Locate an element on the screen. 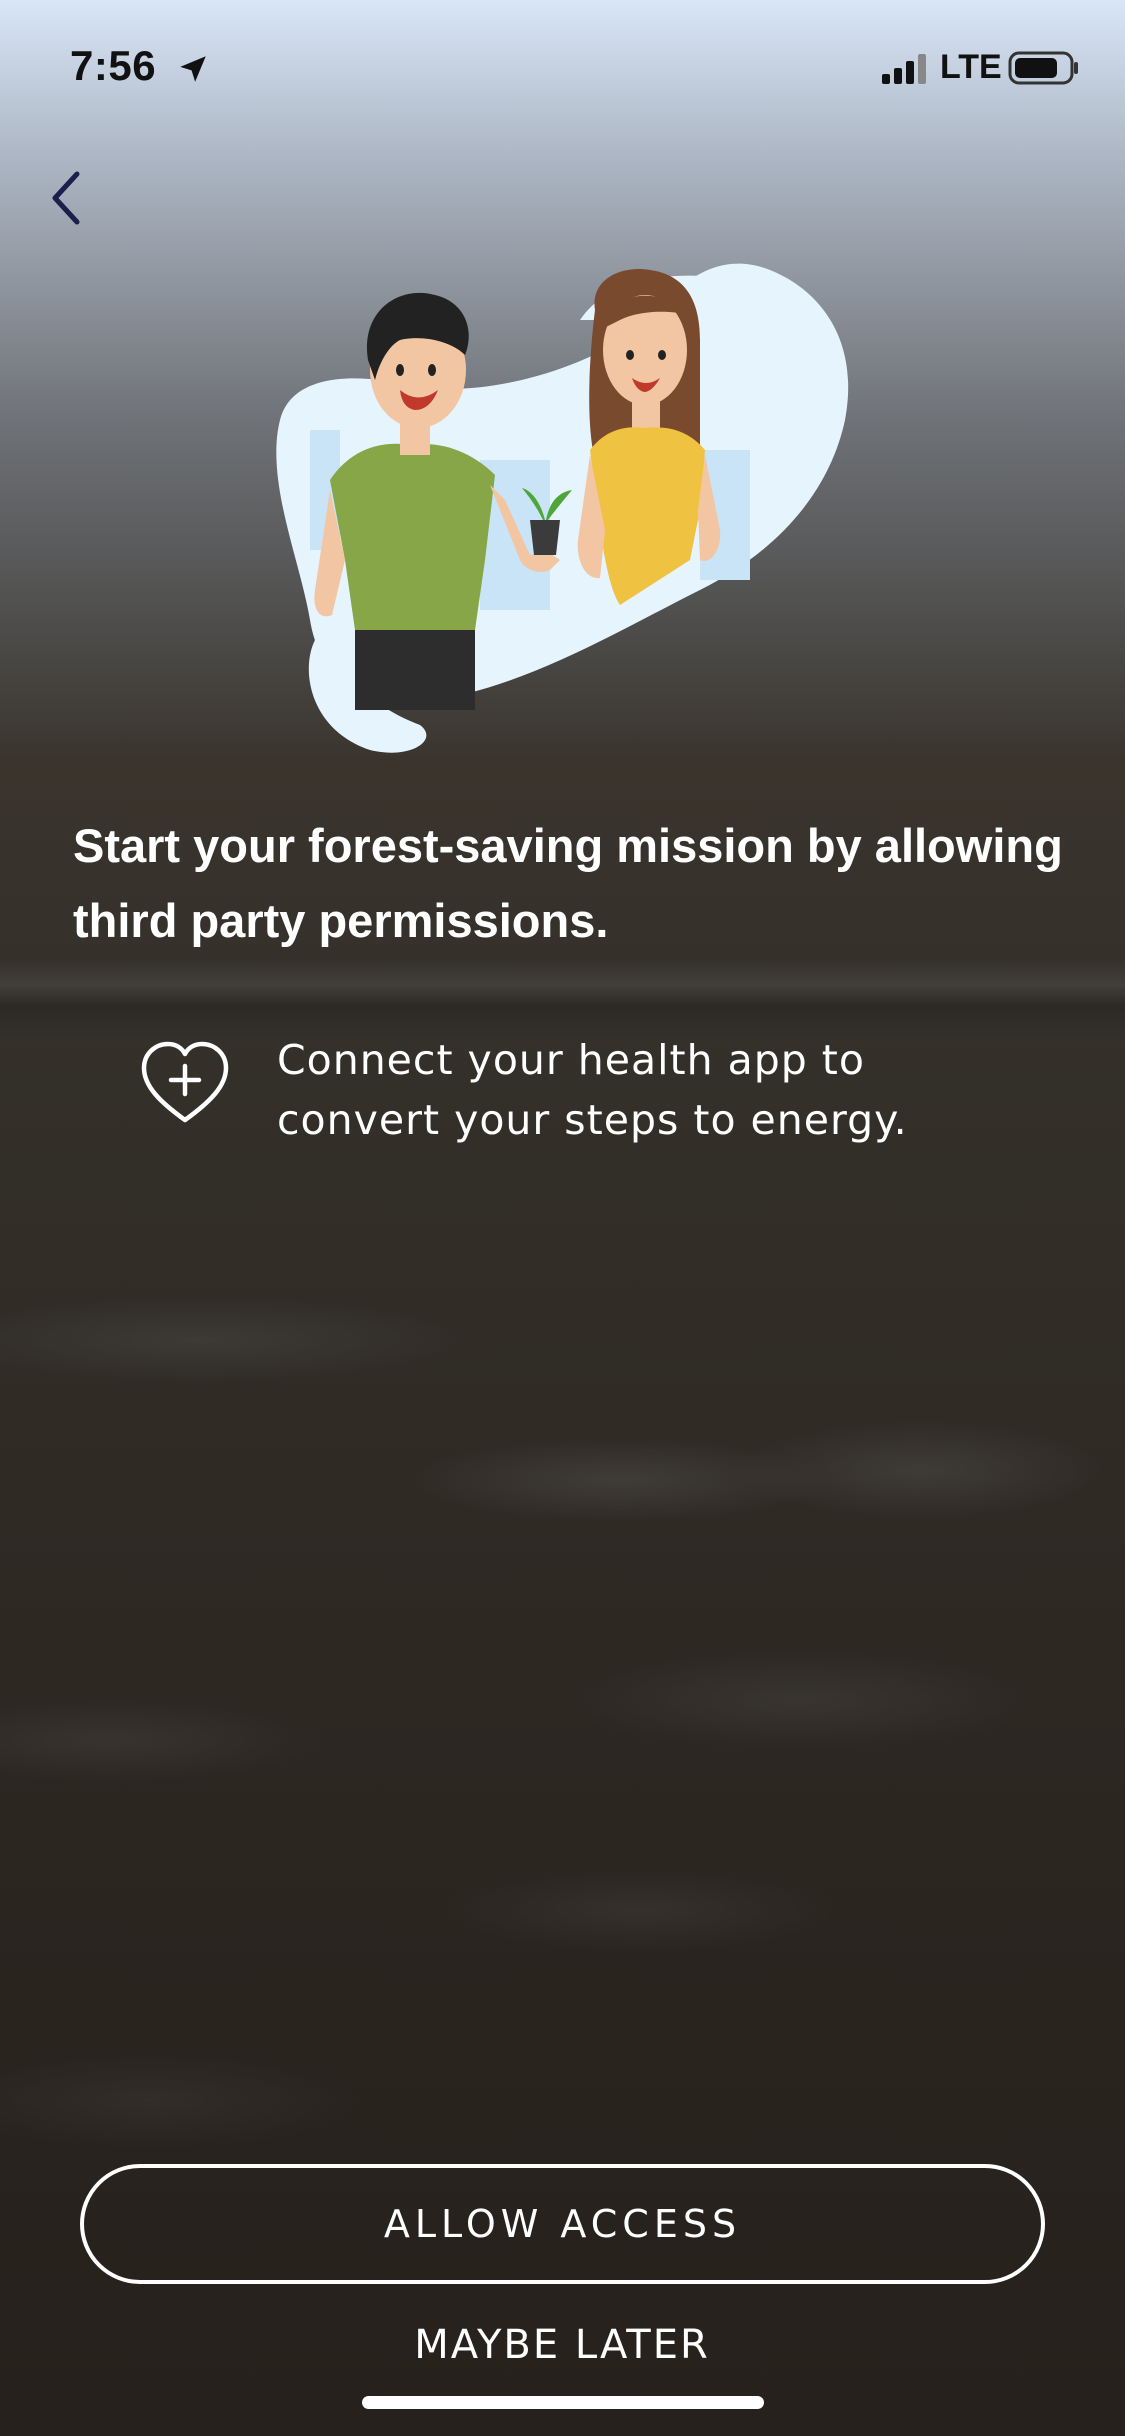 This screenshot has width=1125, height=2436. status-time: 7:56 is located at coordinates (113, 65).